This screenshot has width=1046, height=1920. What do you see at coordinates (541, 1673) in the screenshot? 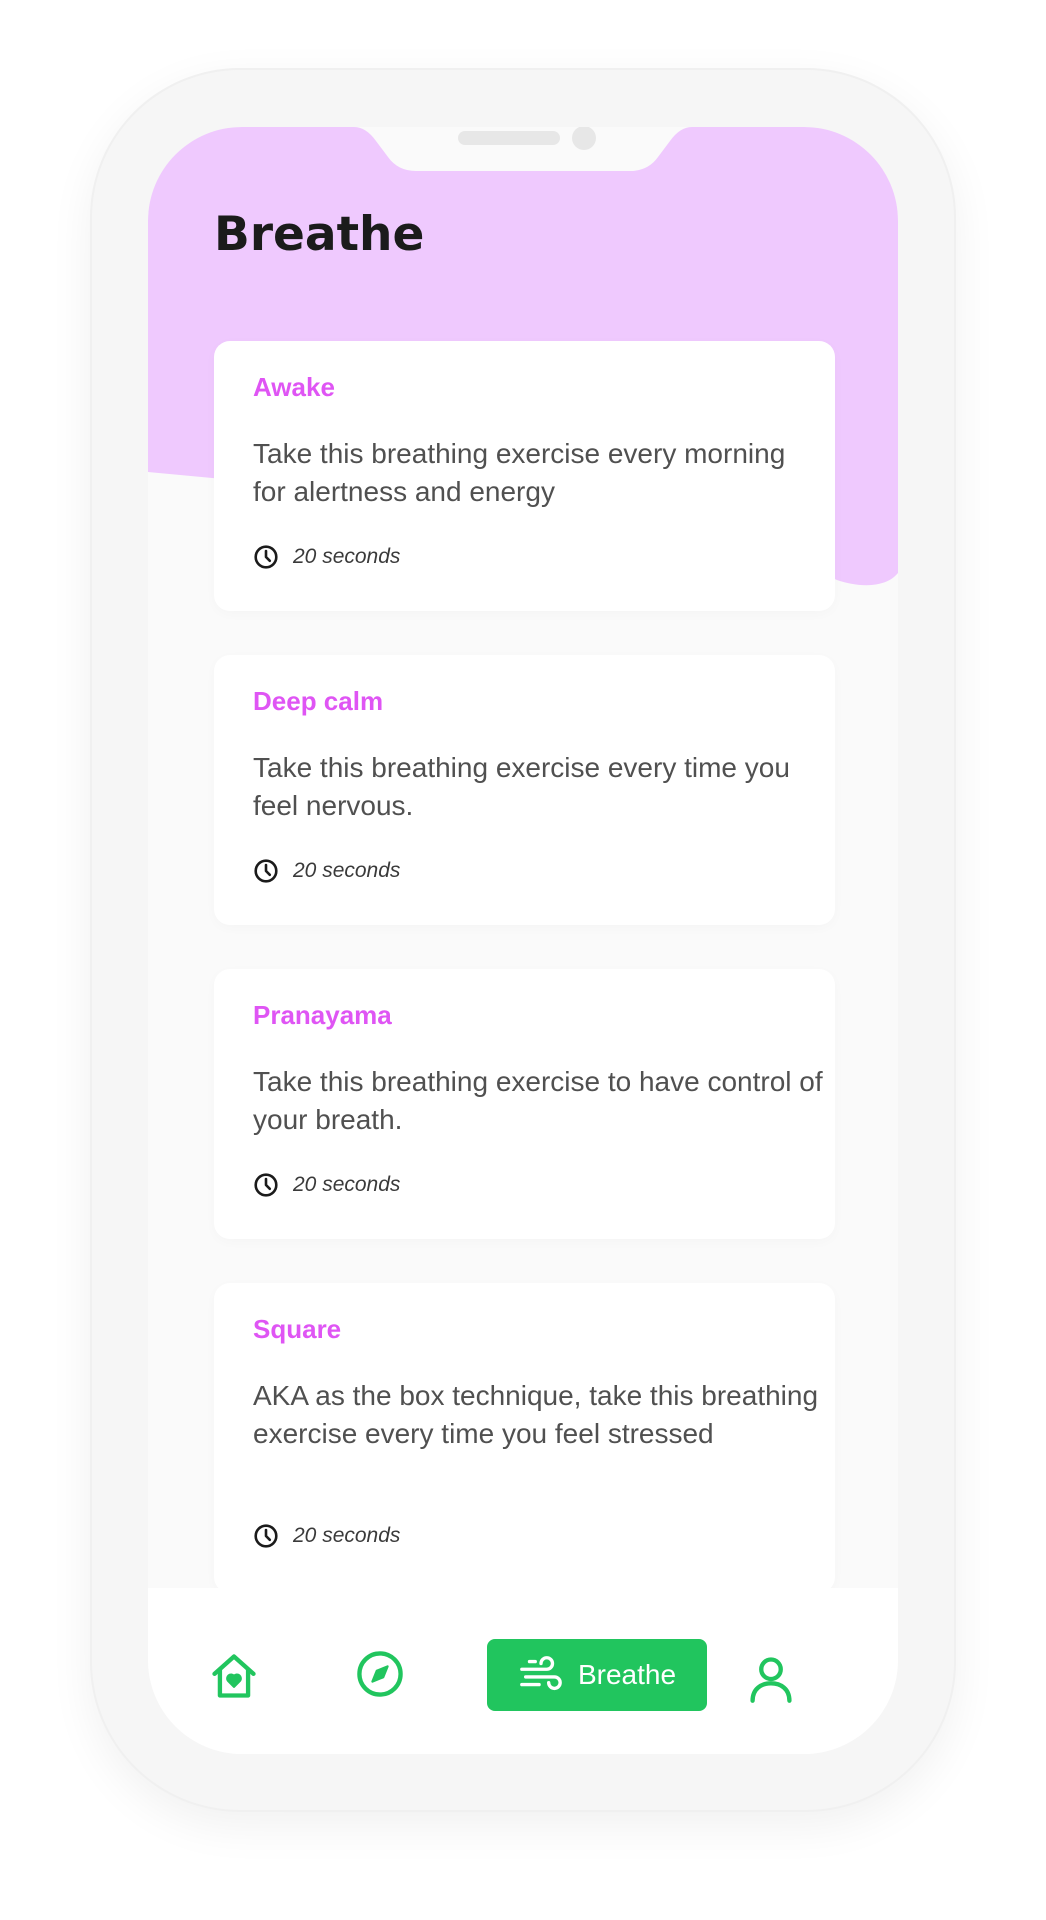
I see `wind-icon` at bounding box center [541, 1673].